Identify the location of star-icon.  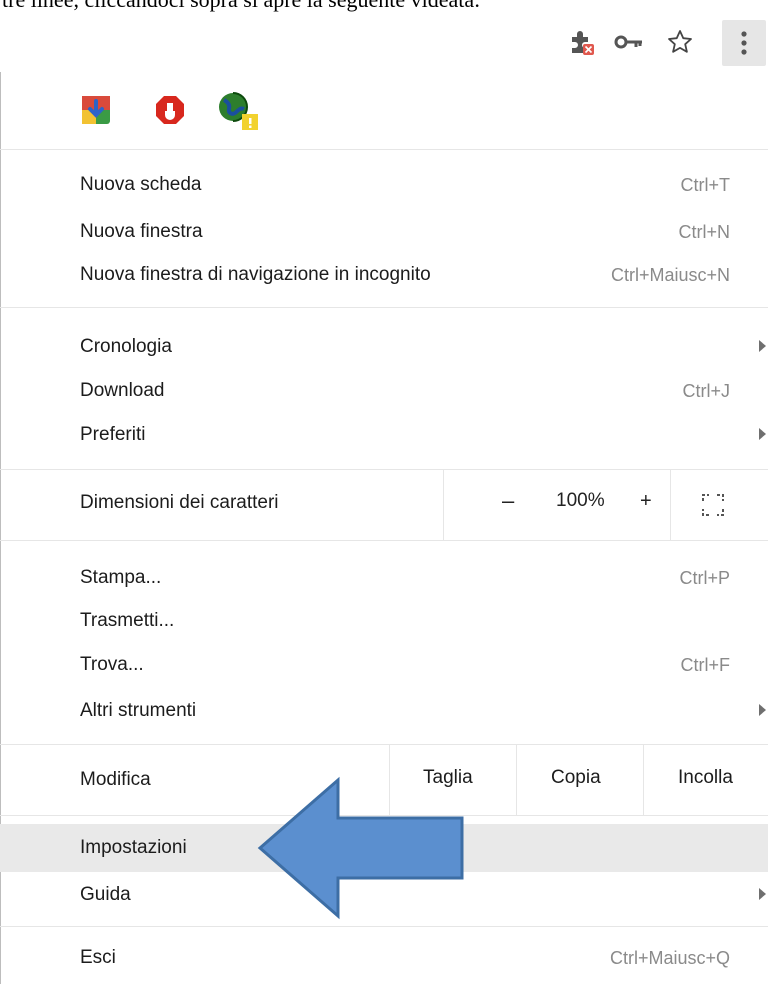
(680, 42).